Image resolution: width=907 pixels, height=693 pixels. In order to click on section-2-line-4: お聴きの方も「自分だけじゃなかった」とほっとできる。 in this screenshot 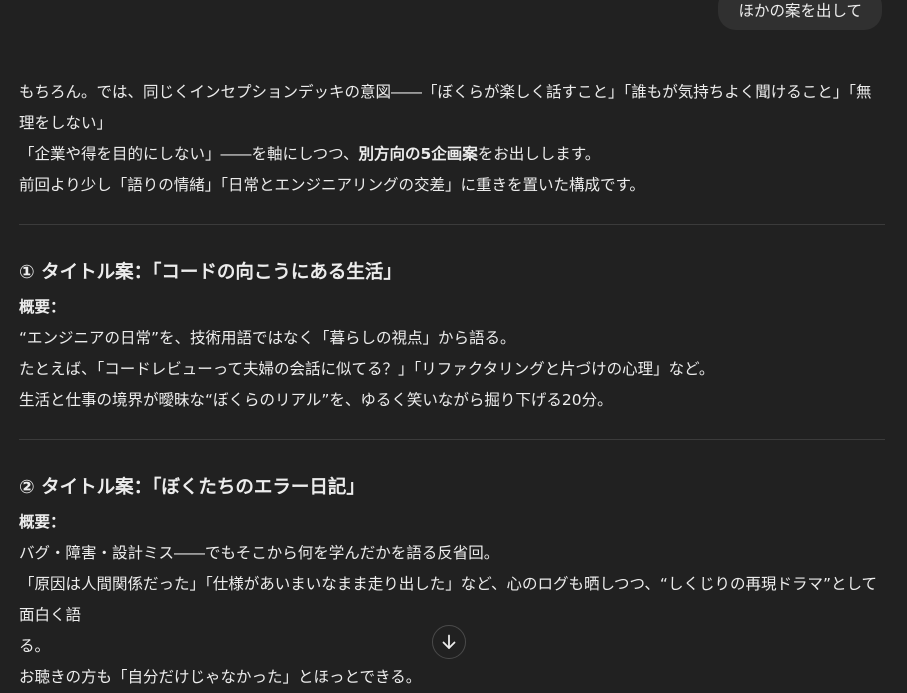, I will do `click(220, 677)`.